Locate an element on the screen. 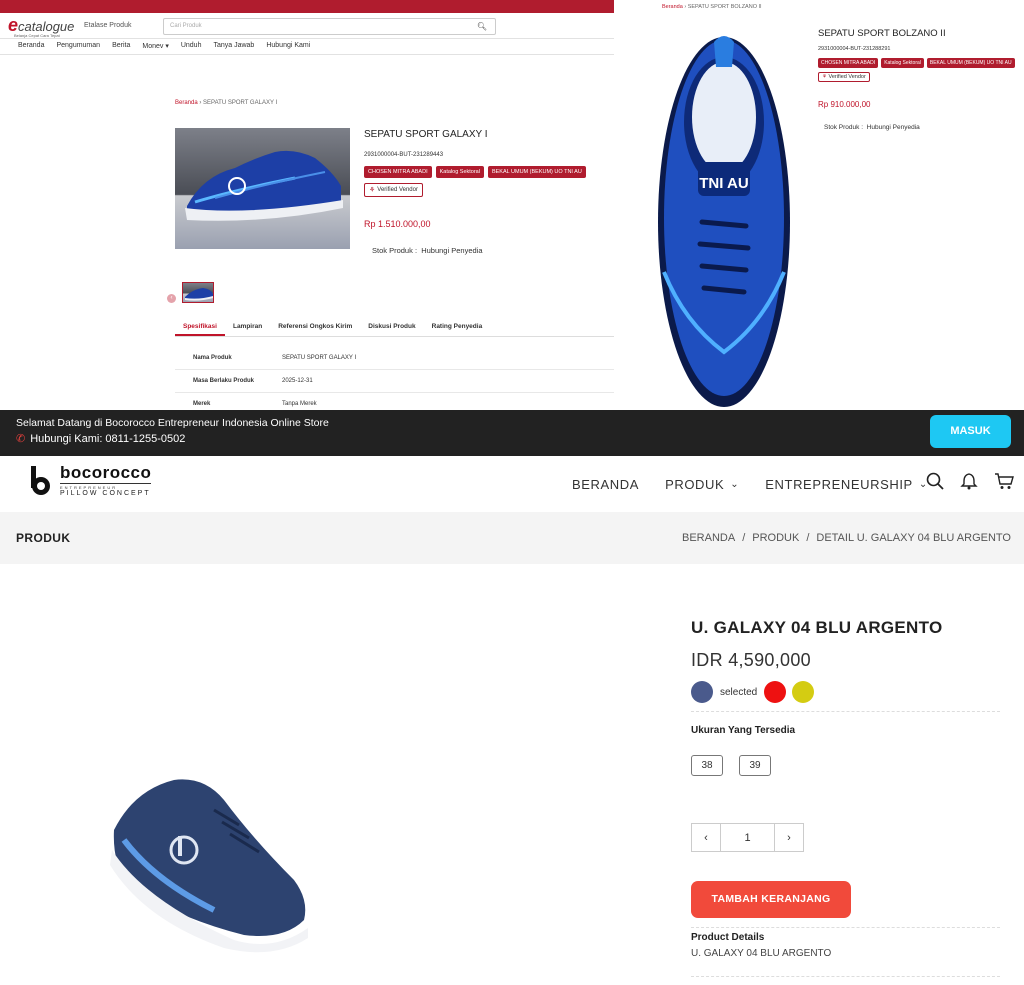  product-price: IDR 4,590,000 is located at coordinates (751, 660).